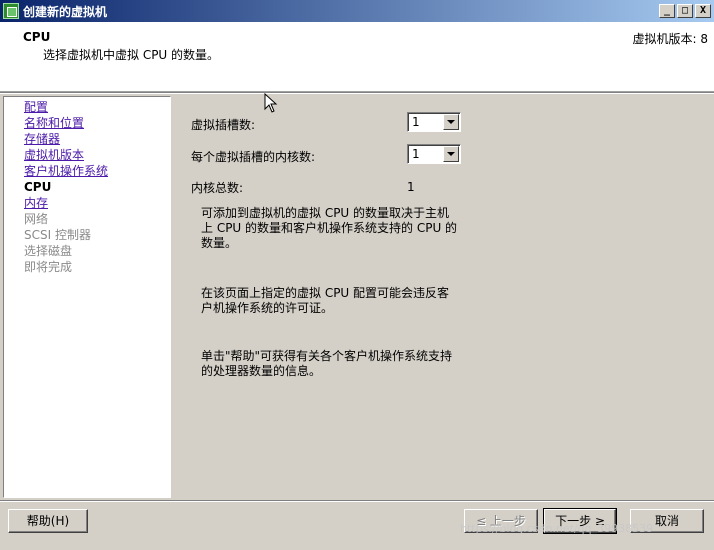 Image resolution: width=714 pixels, height=550 pixels. Describe the element at coordinates (501, 521) in the screenshot. I see `back-button: ≤ 上一步` at that location.